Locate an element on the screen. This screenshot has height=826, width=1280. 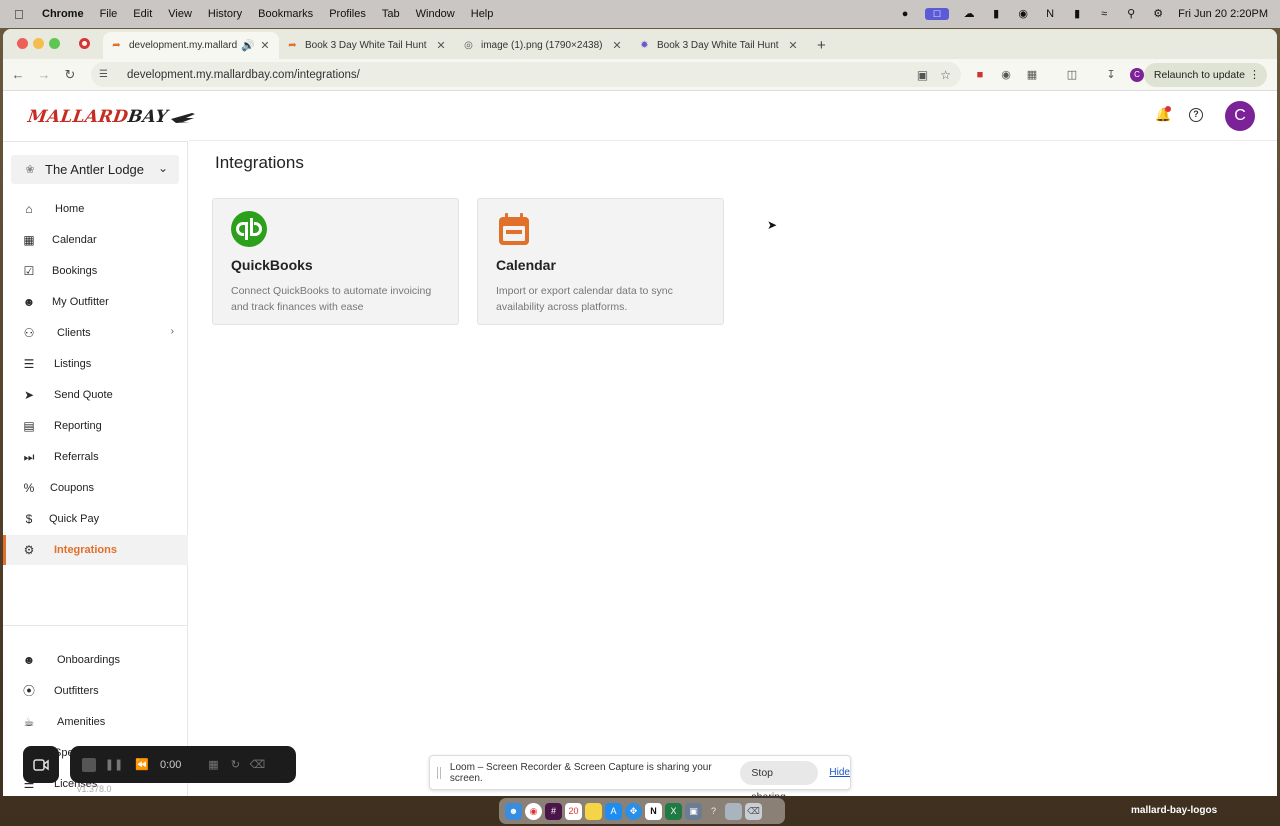
forward-button: → is located at coordinates (44, 74).